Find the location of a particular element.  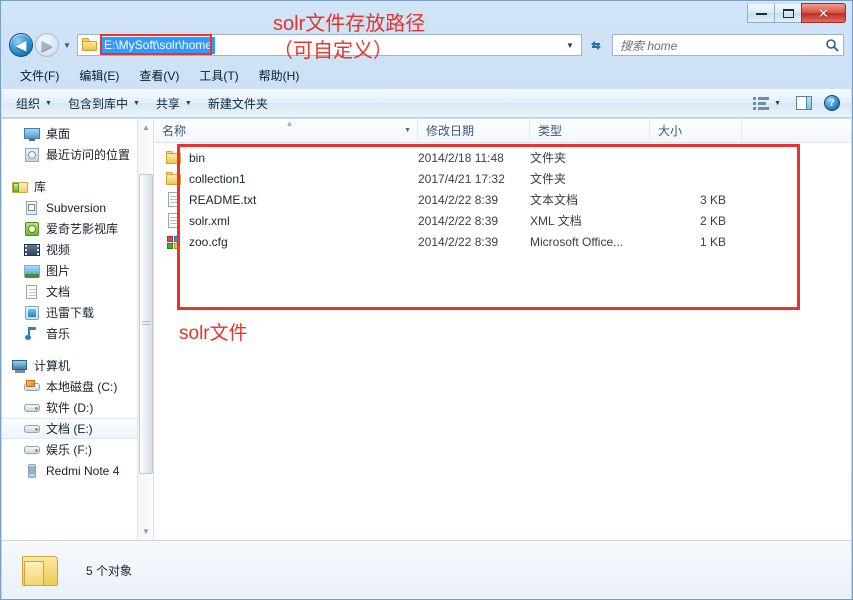

text-file-icon is located at coordinates (174, 199).